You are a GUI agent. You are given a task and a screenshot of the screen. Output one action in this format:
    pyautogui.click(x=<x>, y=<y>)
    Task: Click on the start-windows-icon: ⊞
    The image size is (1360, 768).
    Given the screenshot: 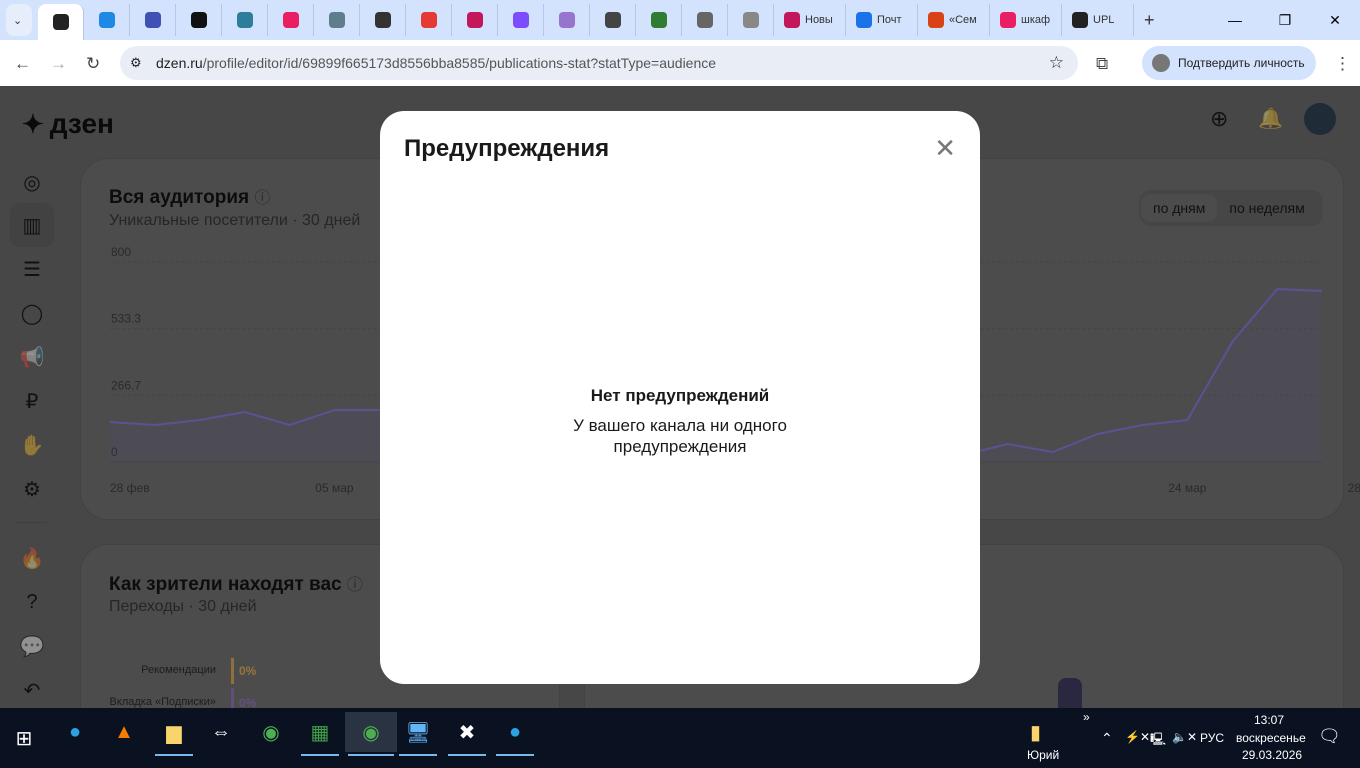 What is the action you would take?
    pyautogui.click(x=24, y=738)
    